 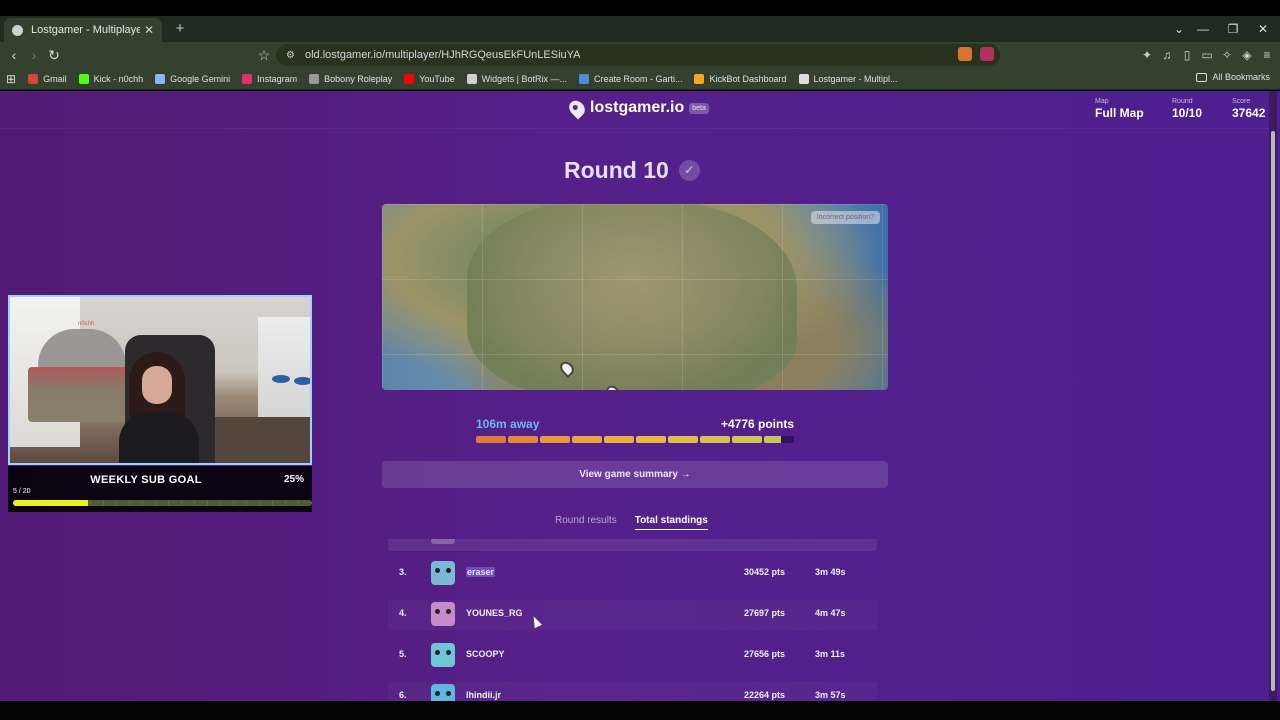 I want to click on view-game-summary-button: View game summary →, so click(x=635, y=474).